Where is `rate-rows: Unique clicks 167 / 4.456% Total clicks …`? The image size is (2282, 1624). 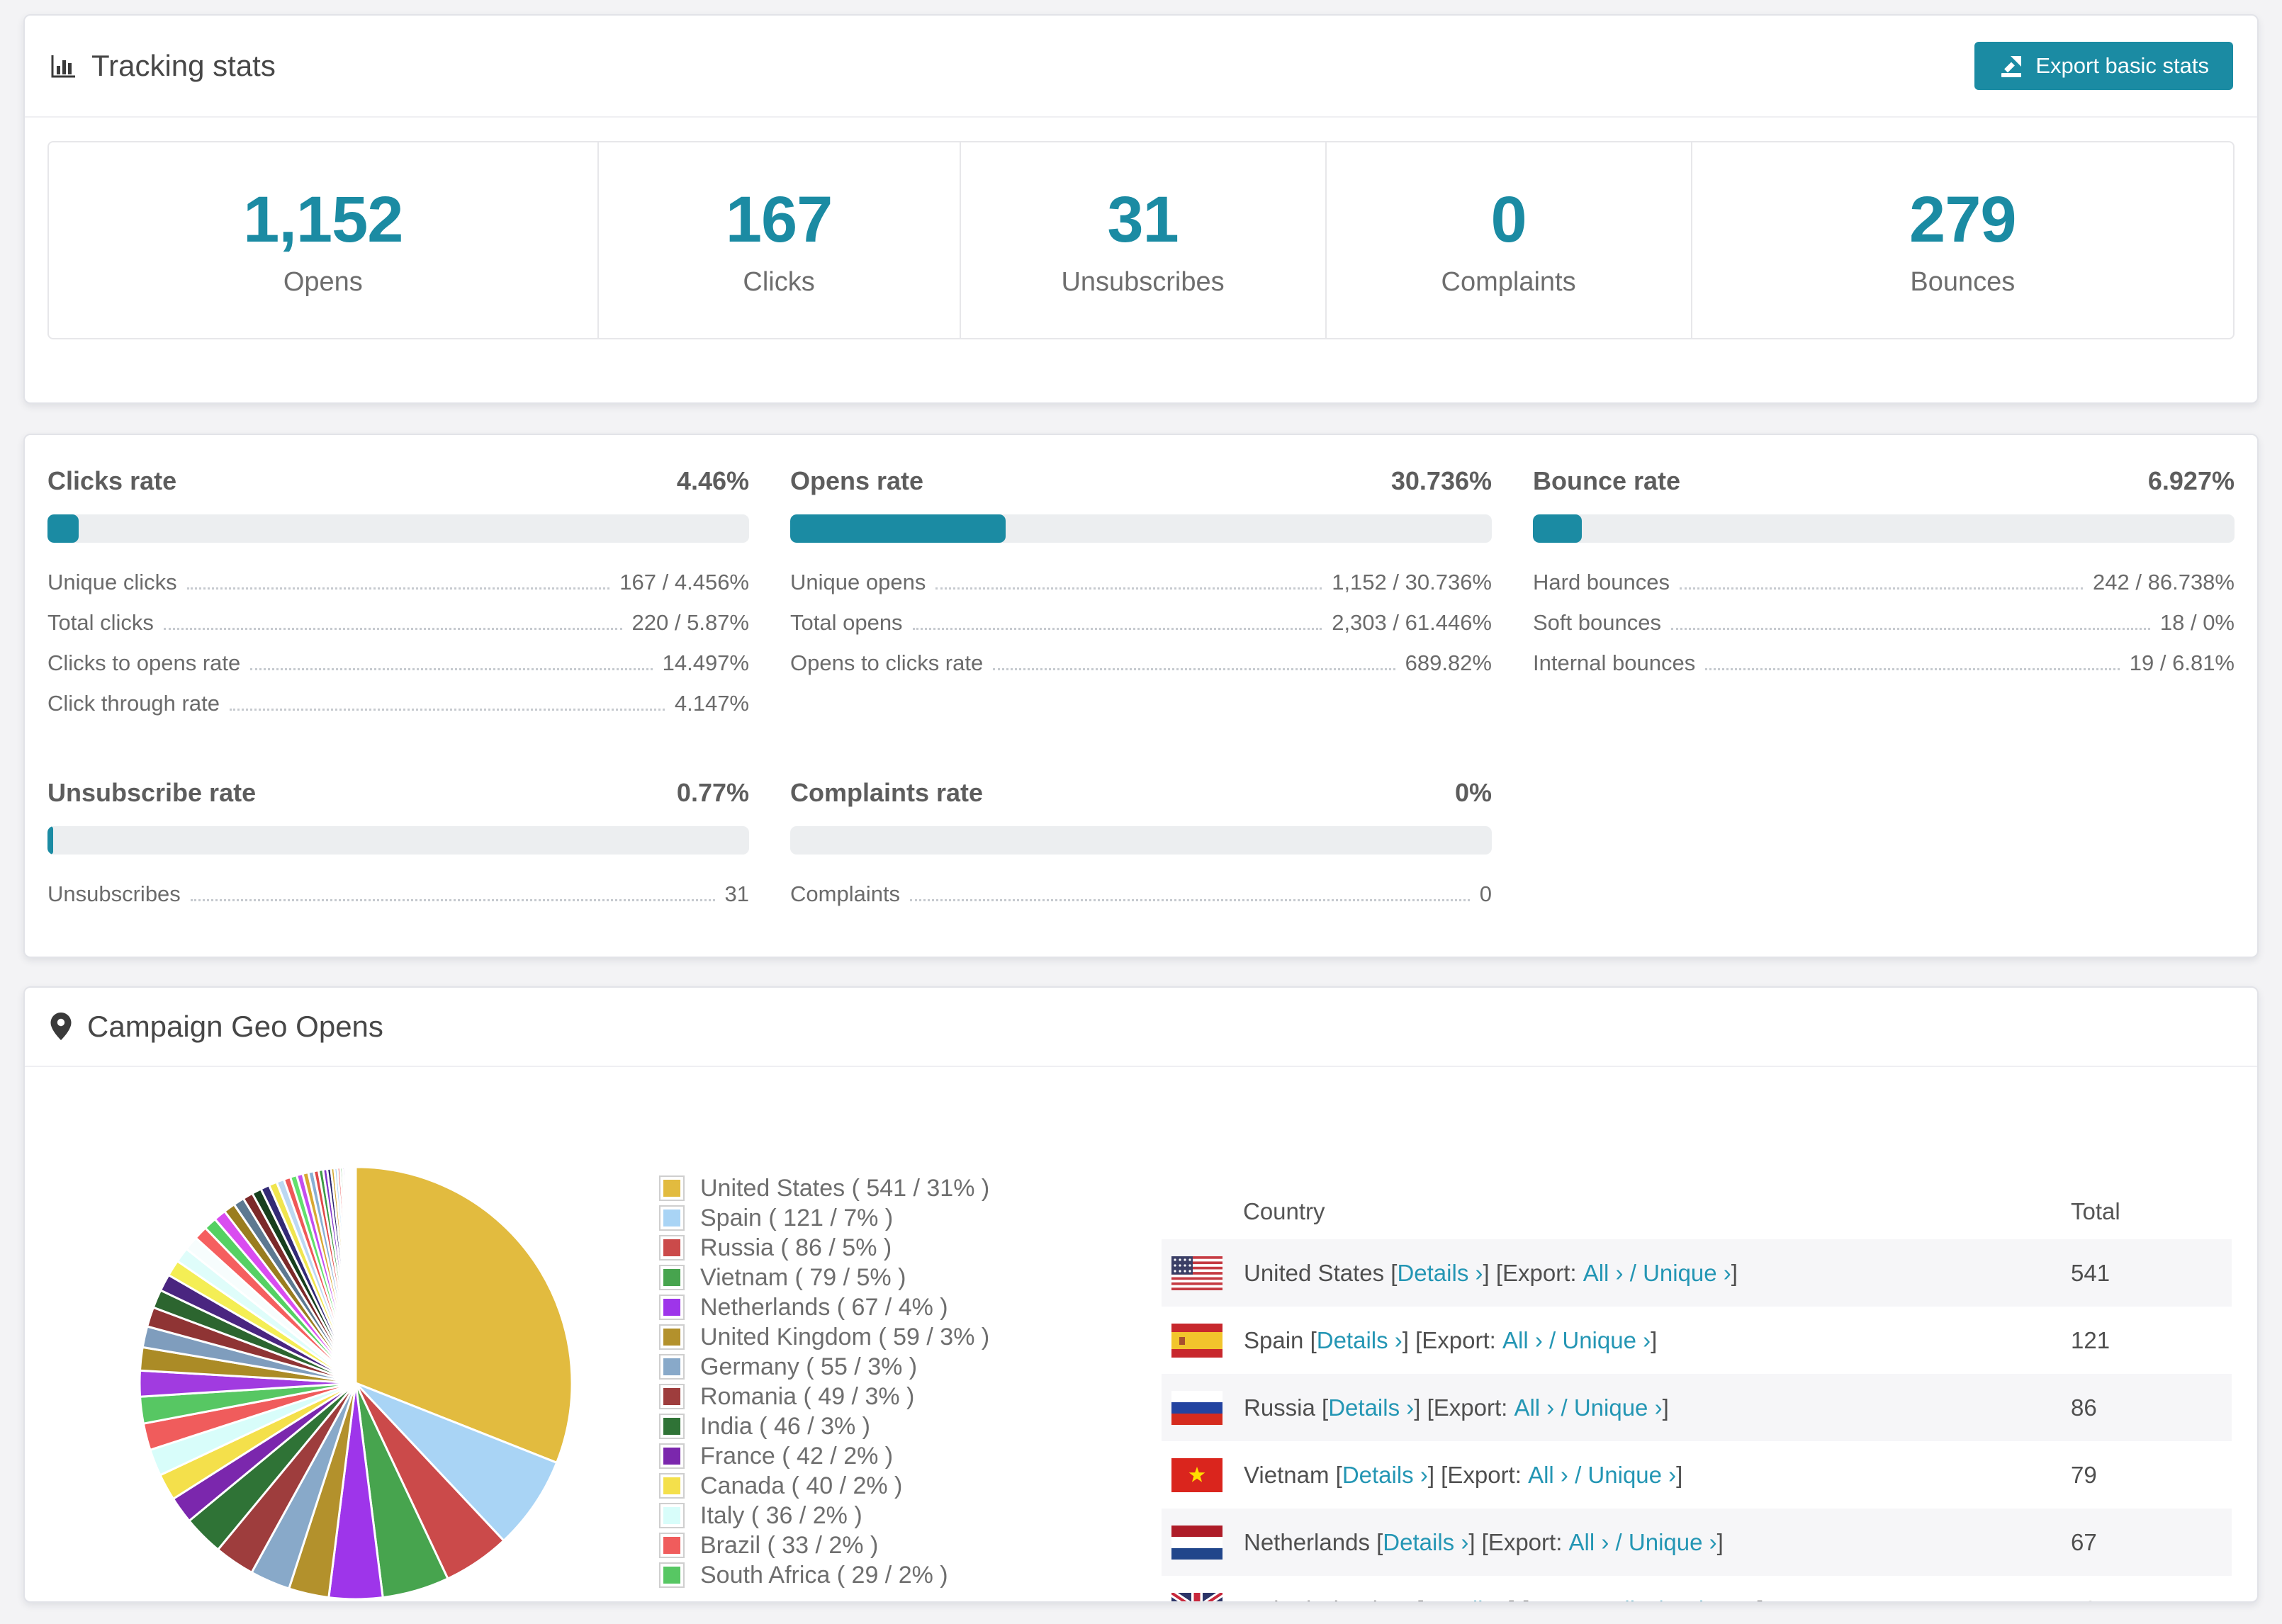 rate-rows: Unique clicks 167 / 4.456% Total clicks … is located at coordinates (398, 650).